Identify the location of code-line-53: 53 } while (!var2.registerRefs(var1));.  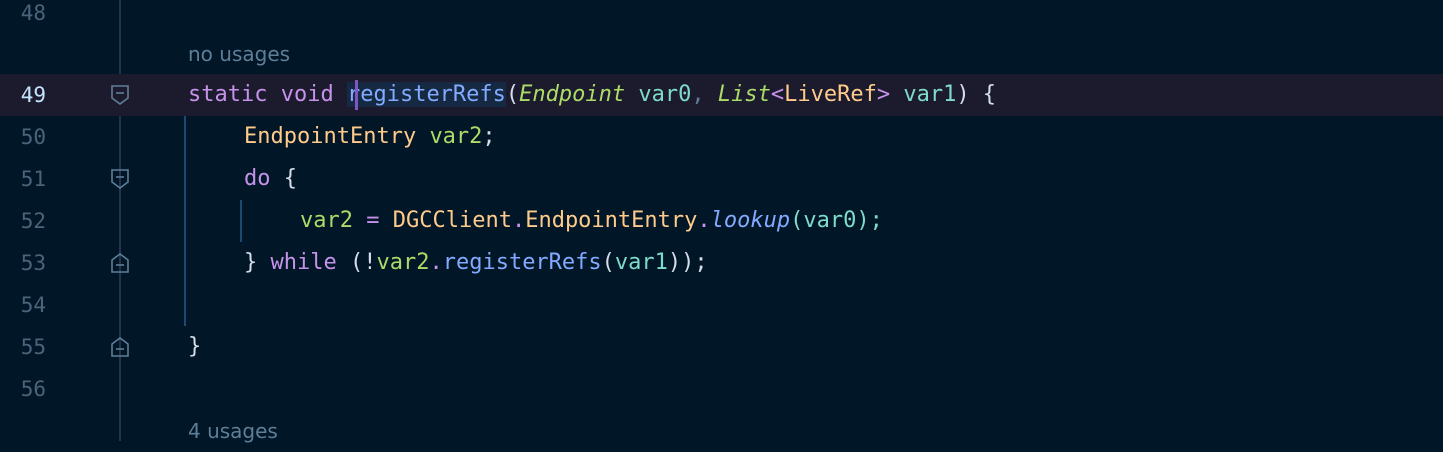
(721, 263).